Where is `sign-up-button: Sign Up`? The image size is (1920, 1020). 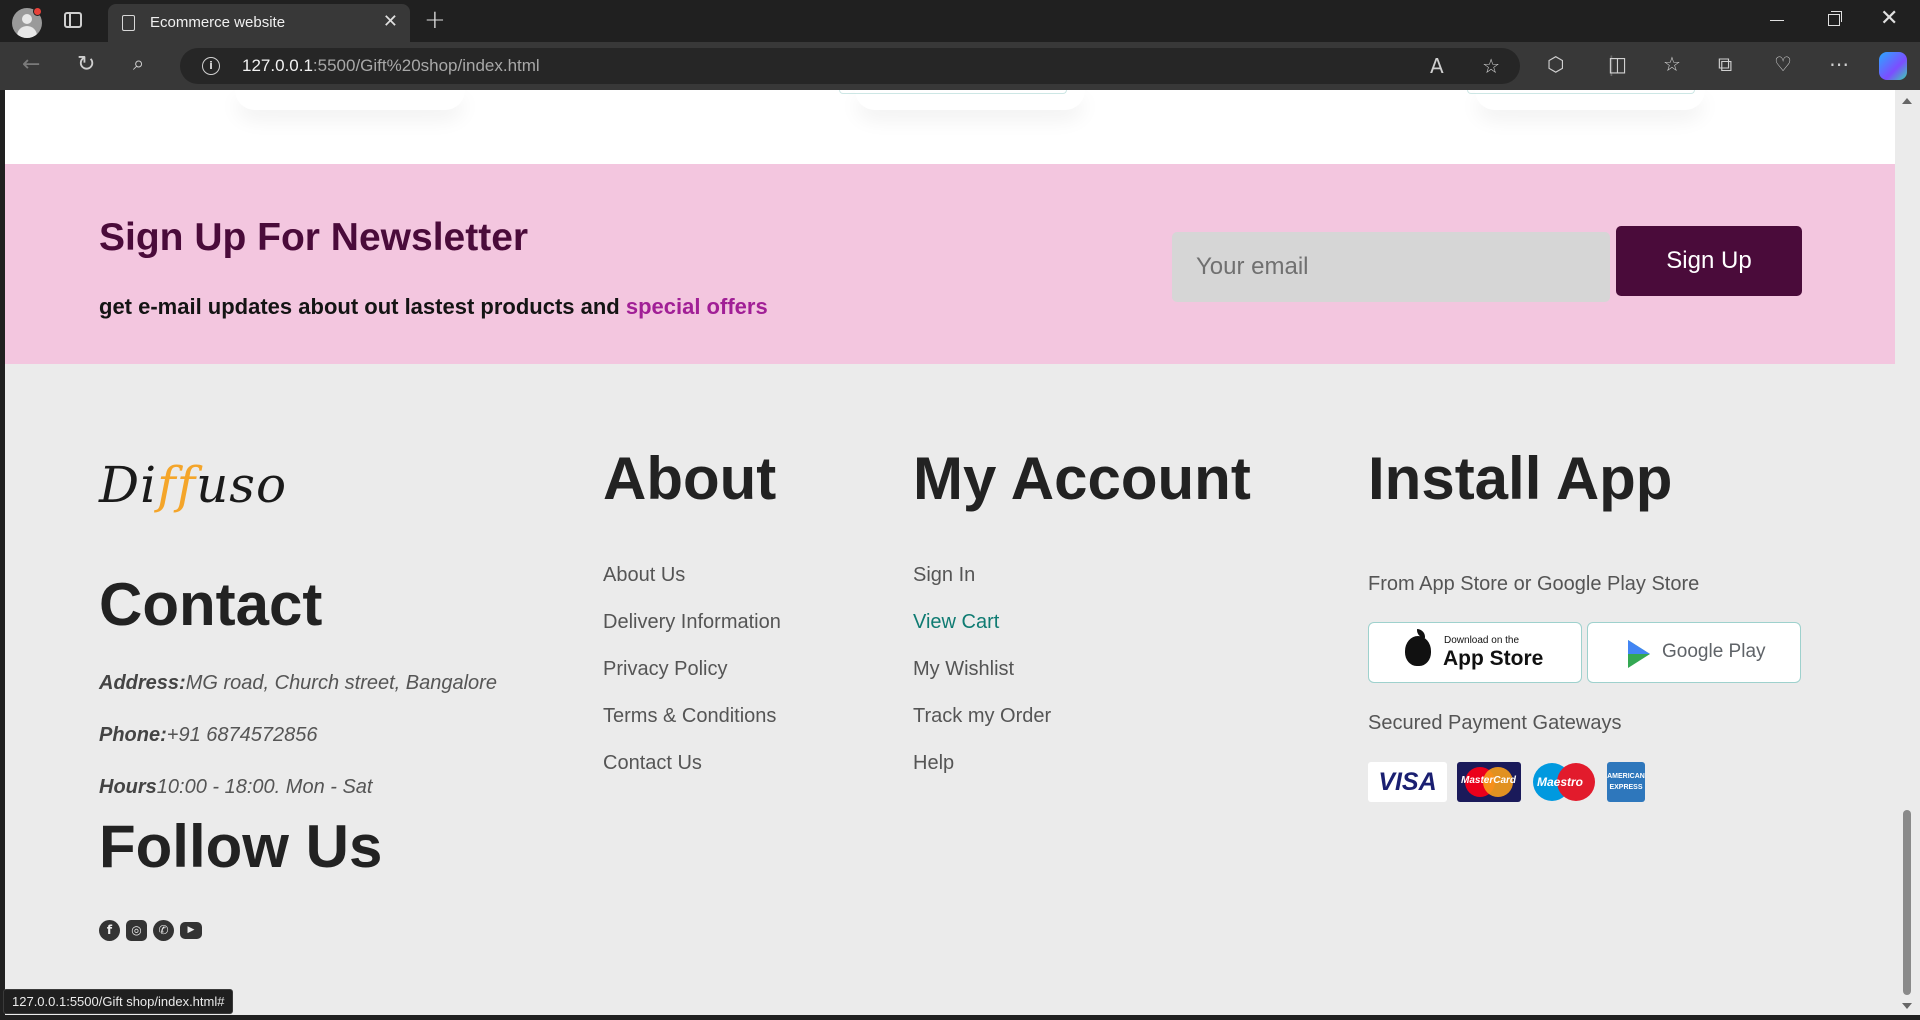 sign-up-button: Sign Up is located at coordinates (1709, 261).